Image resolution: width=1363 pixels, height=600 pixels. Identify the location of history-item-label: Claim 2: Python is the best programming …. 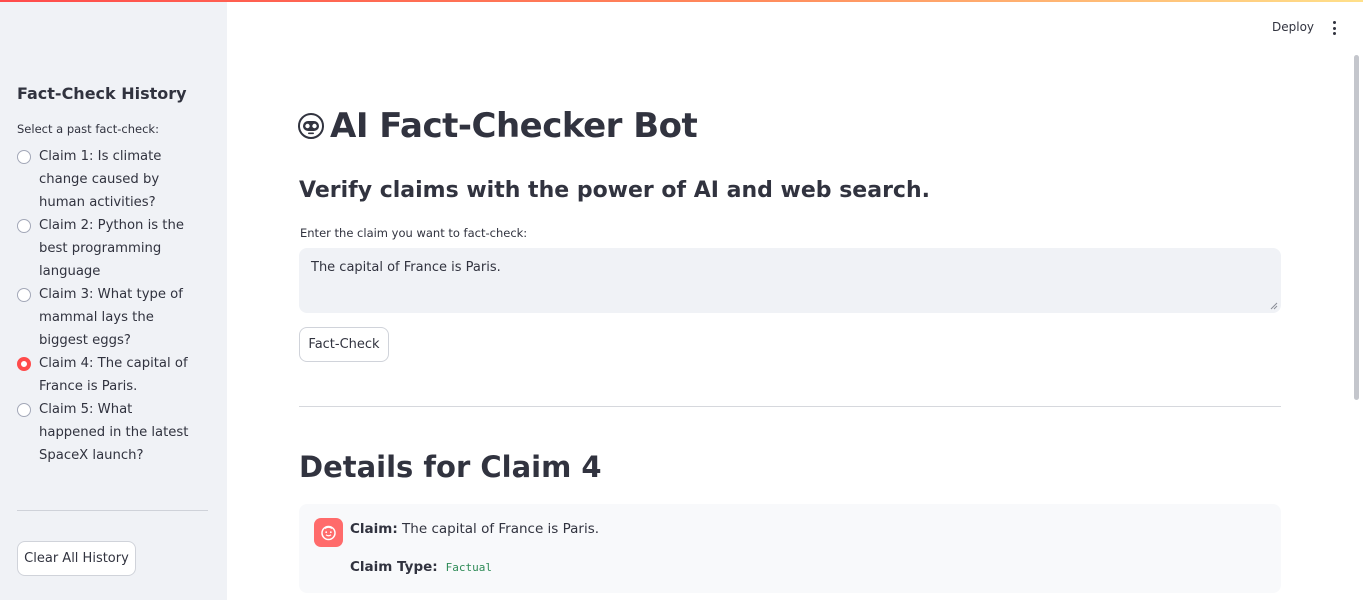
(119, 248).